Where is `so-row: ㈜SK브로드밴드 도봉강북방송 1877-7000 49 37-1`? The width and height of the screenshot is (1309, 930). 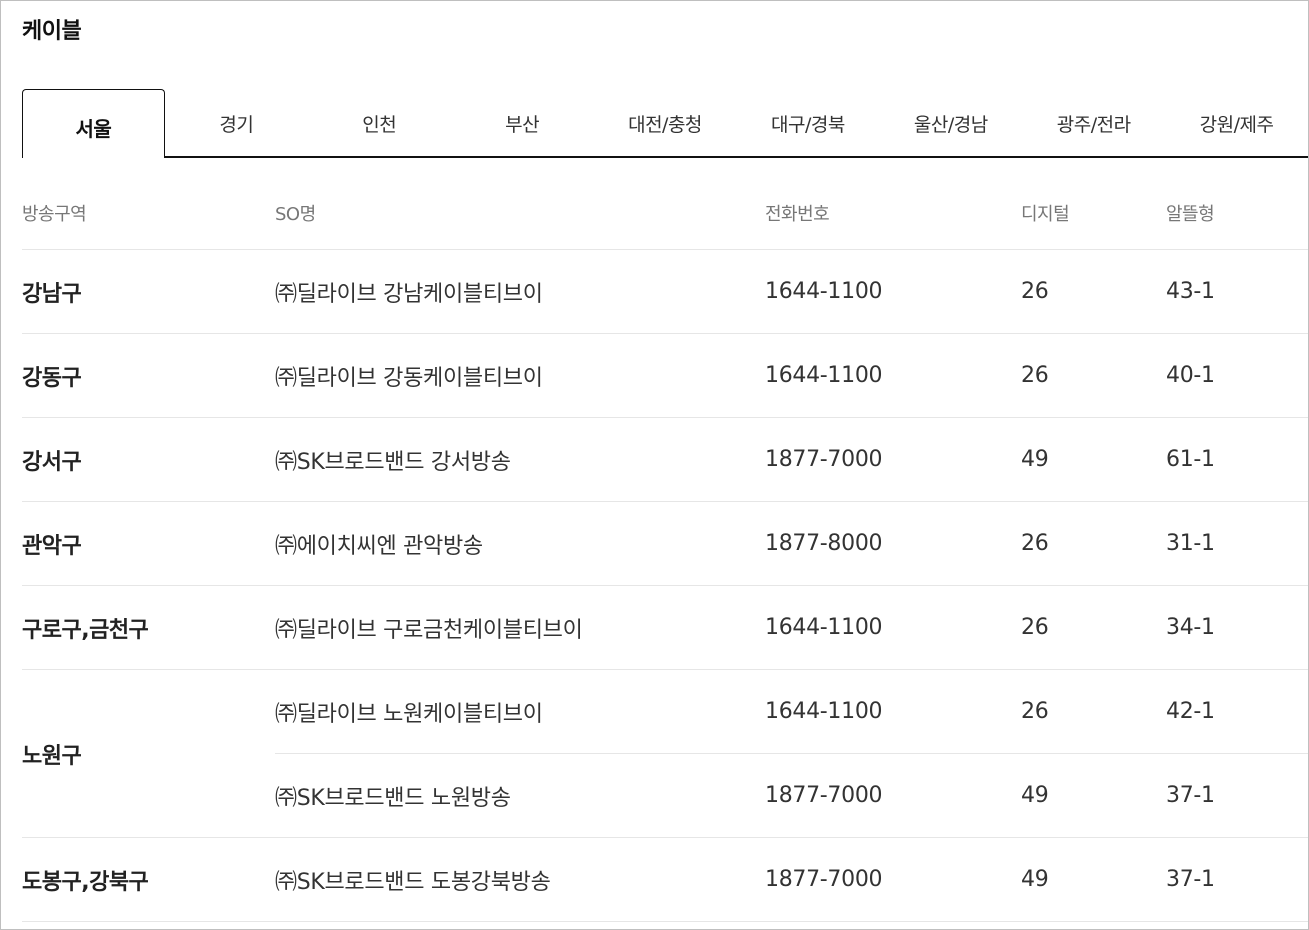 so-row: ㈜SK브로드밴드 도봉강북방송 1877-7000 49 37-1 is located at coordinates (791, 879).